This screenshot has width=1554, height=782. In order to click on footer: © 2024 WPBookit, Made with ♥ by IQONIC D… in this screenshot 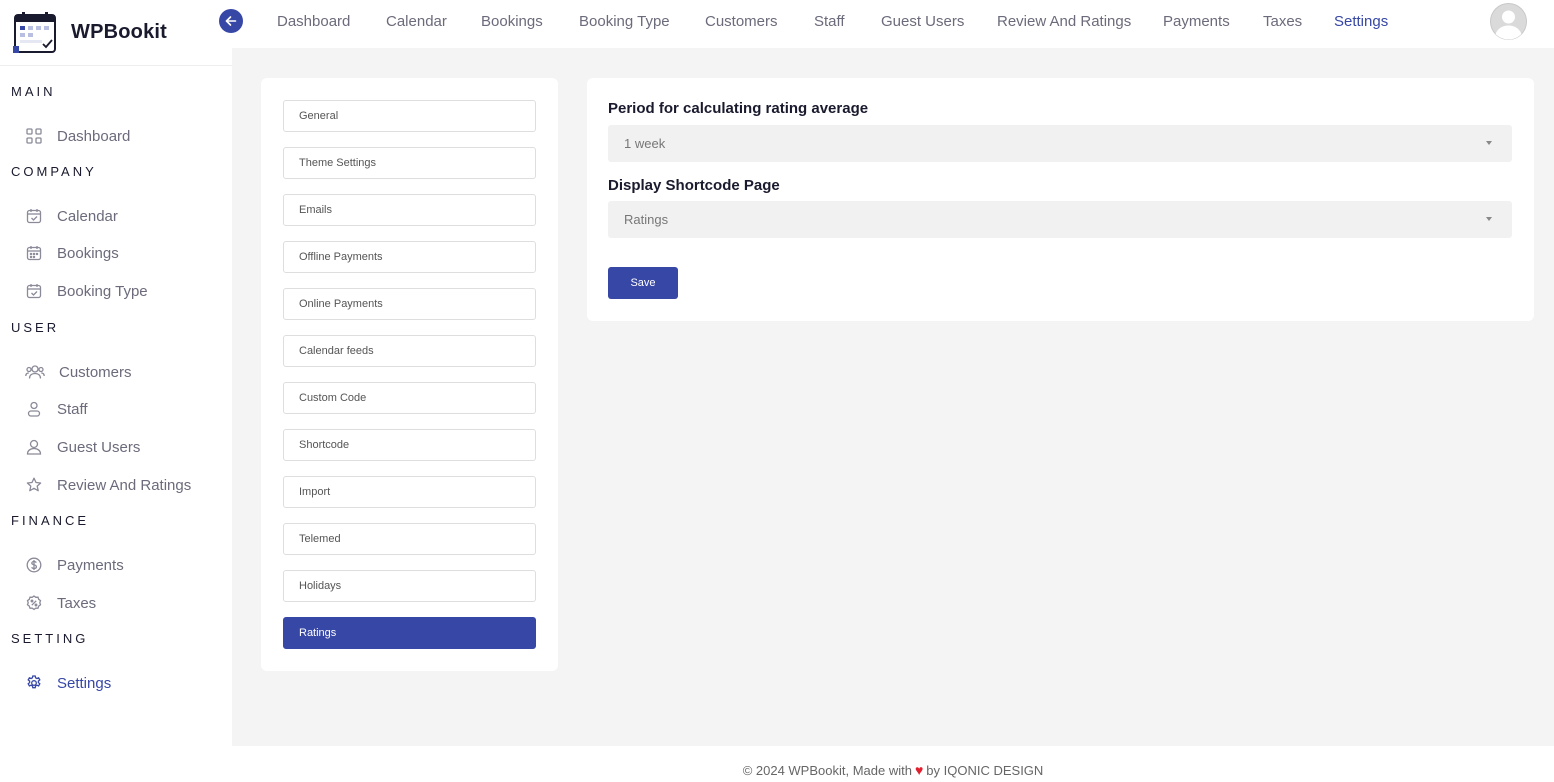, I will do `click(893, 764)`.